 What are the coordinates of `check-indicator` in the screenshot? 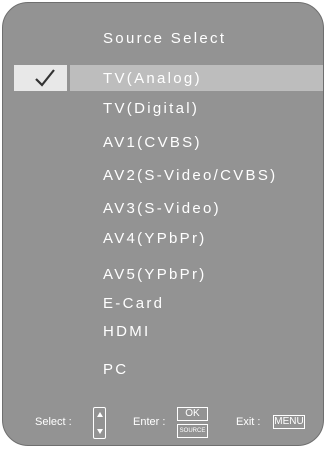 It's located at (40, 78).